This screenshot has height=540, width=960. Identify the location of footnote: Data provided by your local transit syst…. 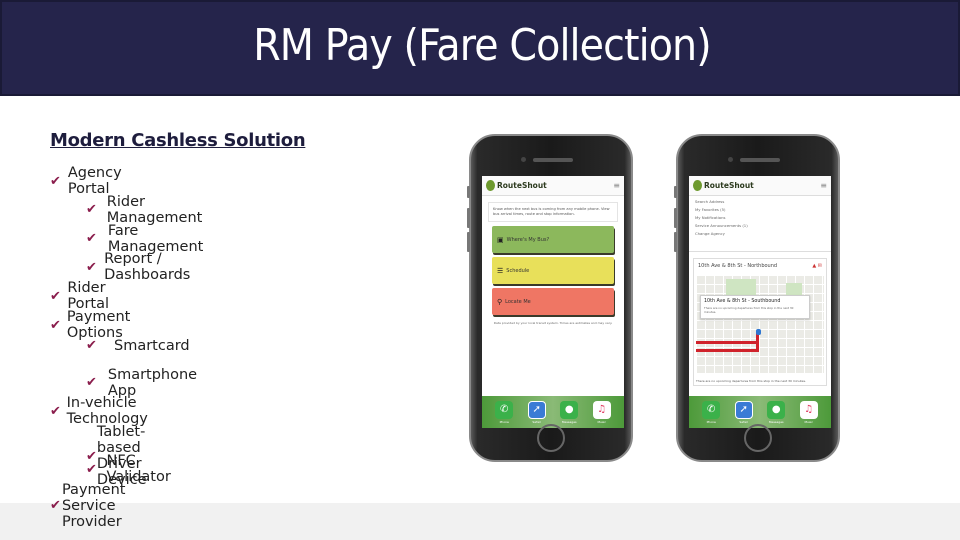
(553, 323).